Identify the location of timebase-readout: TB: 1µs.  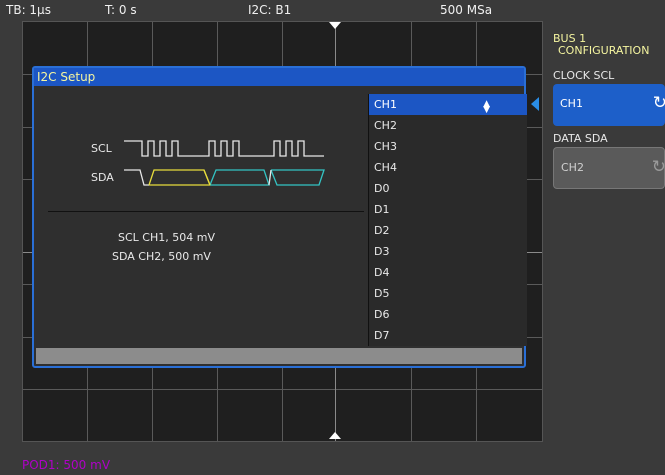
(28, 10).